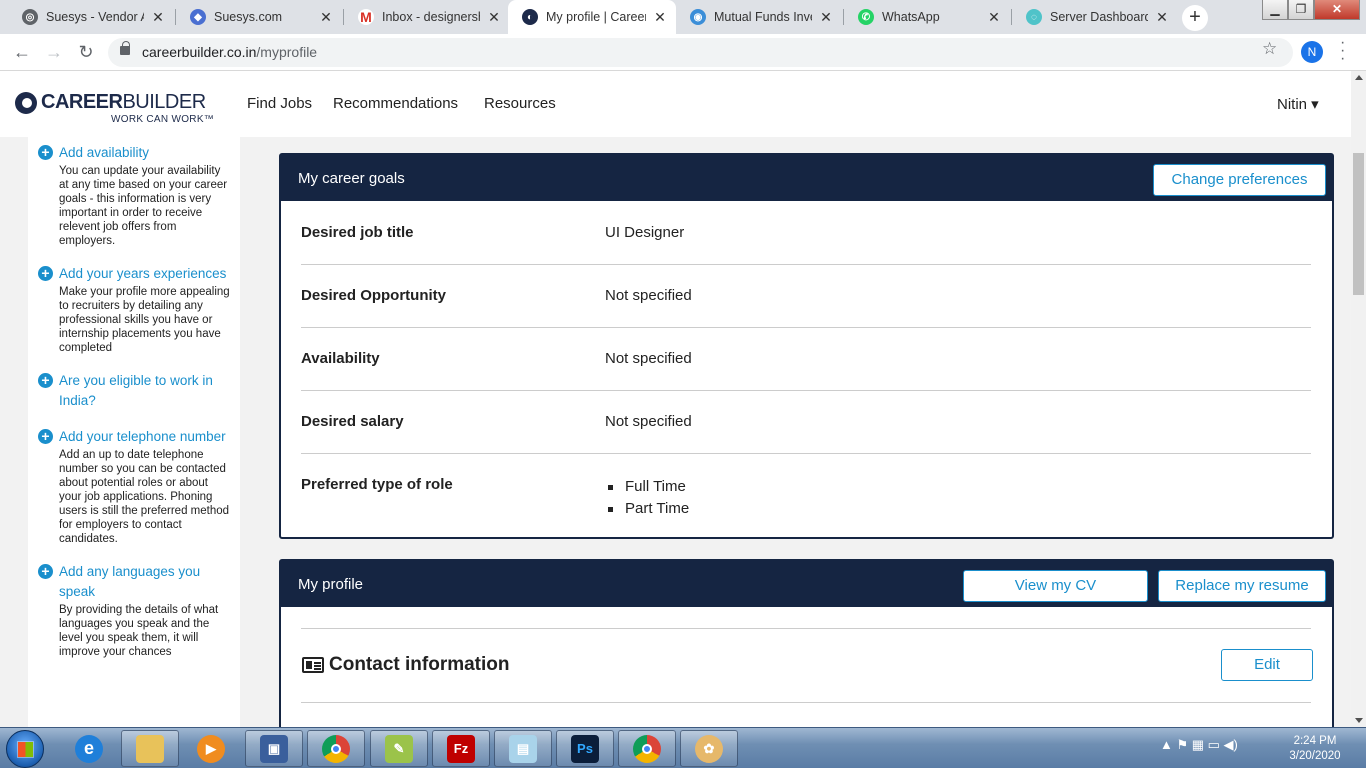 This screenshot has width=1366, height=768. I want to click on tab-suesys: ◆ Suesys.com ✕, so click(259, 17).